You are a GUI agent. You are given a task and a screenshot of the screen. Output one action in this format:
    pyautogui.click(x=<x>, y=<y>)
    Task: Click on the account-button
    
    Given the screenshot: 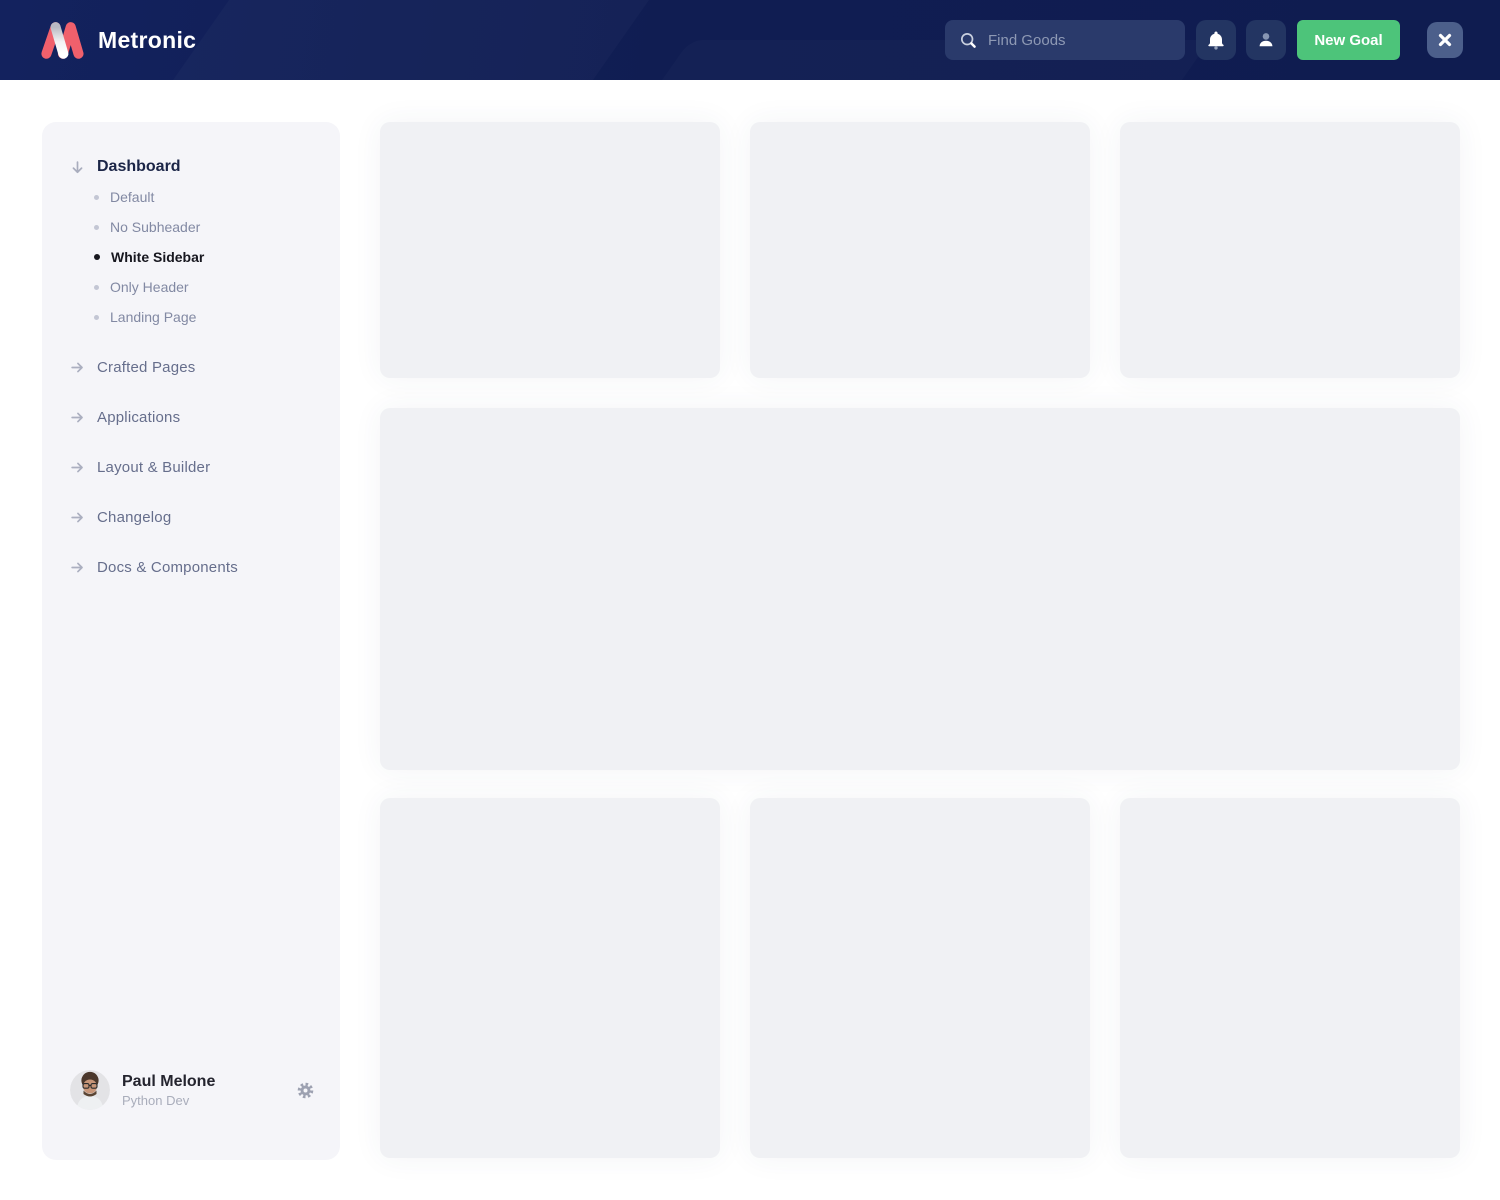 What is the action you would take?
    pyautogui.click(x=1266, y=40)
    